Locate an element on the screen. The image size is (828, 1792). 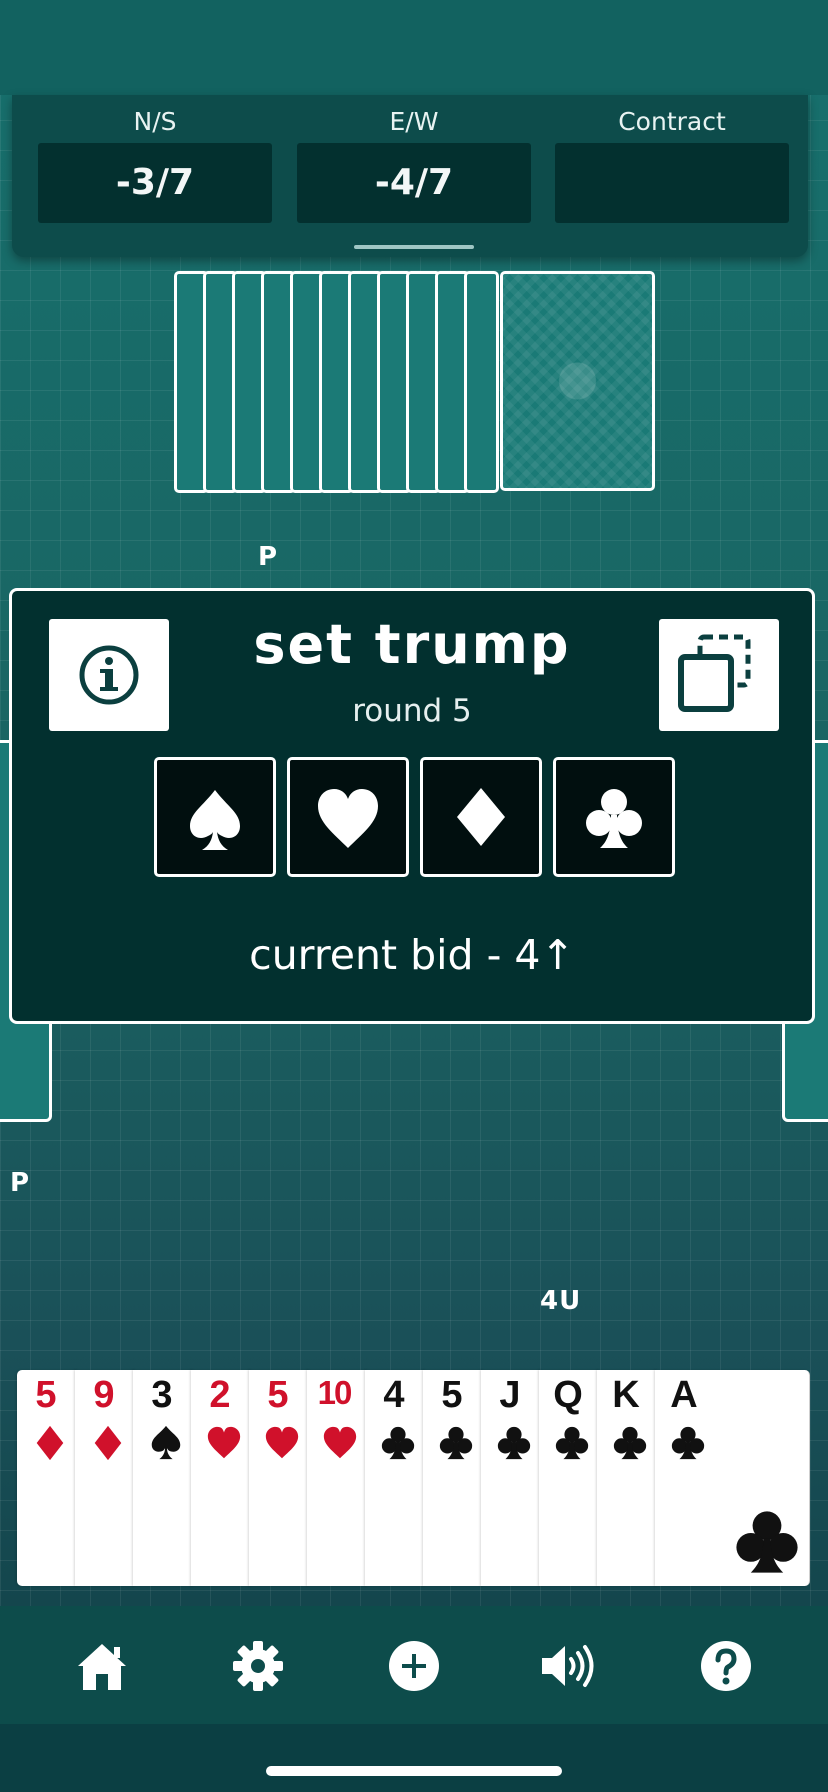
hand-card: 4 is located at coordinates (395, 1478).